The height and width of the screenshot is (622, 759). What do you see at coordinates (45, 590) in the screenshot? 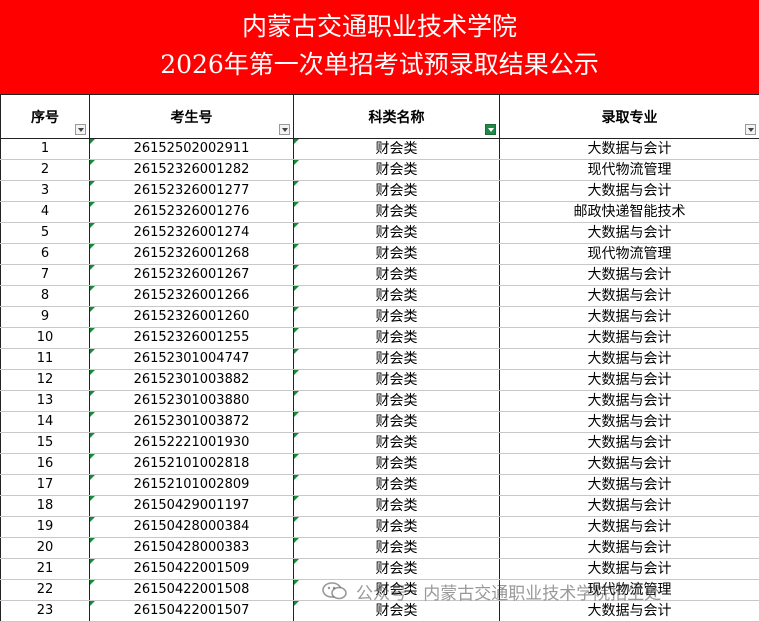
I see `row-index-cell: 22` at bounding box center [45, 590].